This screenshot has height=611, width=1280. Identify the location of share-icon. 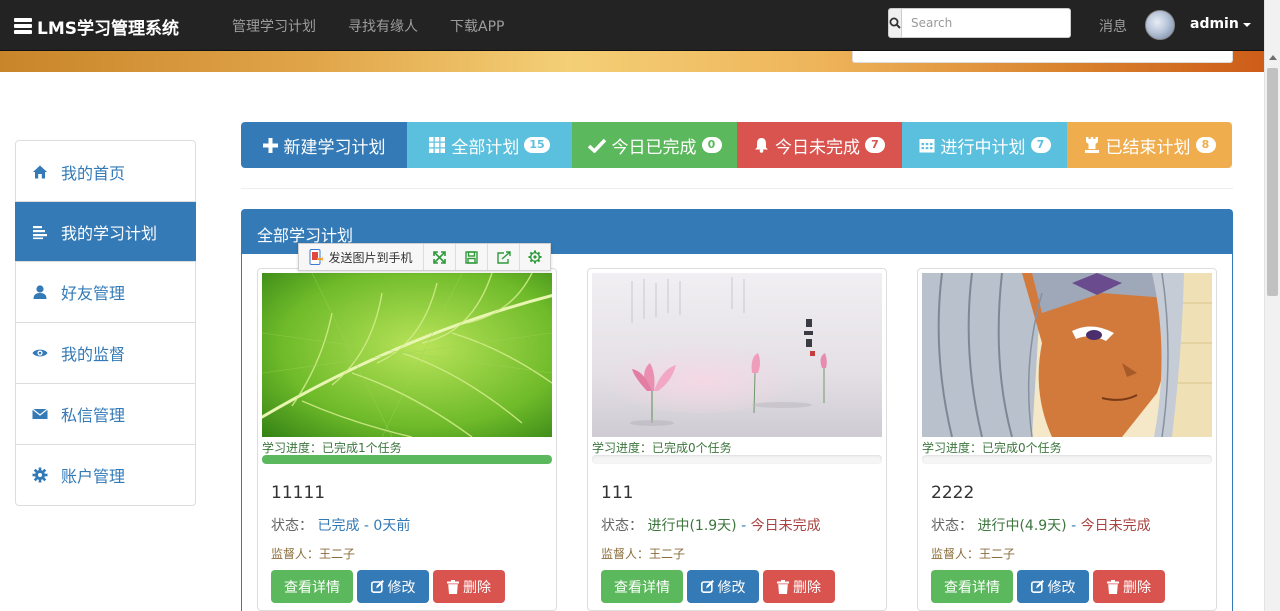
(503, 257).